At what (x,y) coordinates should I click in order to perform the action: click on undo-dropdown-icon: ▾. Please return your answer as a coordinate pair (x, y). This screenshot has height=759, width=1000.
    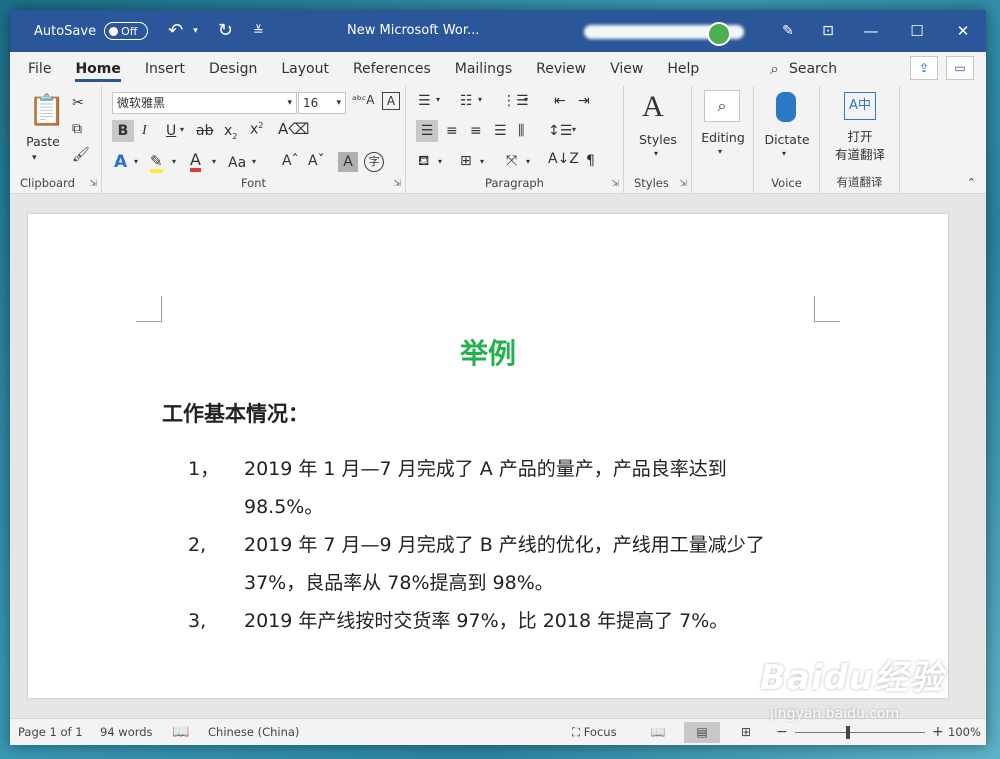
    Looking at the image, I should click on (195, 31).